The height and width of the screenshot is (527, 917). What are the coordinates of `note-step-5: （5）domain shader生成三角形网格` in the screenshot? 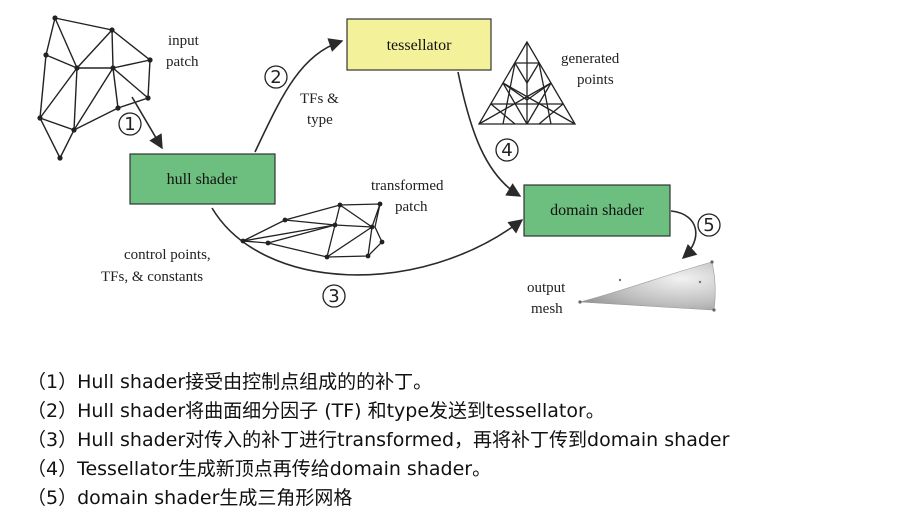 It's located at (190, 498).